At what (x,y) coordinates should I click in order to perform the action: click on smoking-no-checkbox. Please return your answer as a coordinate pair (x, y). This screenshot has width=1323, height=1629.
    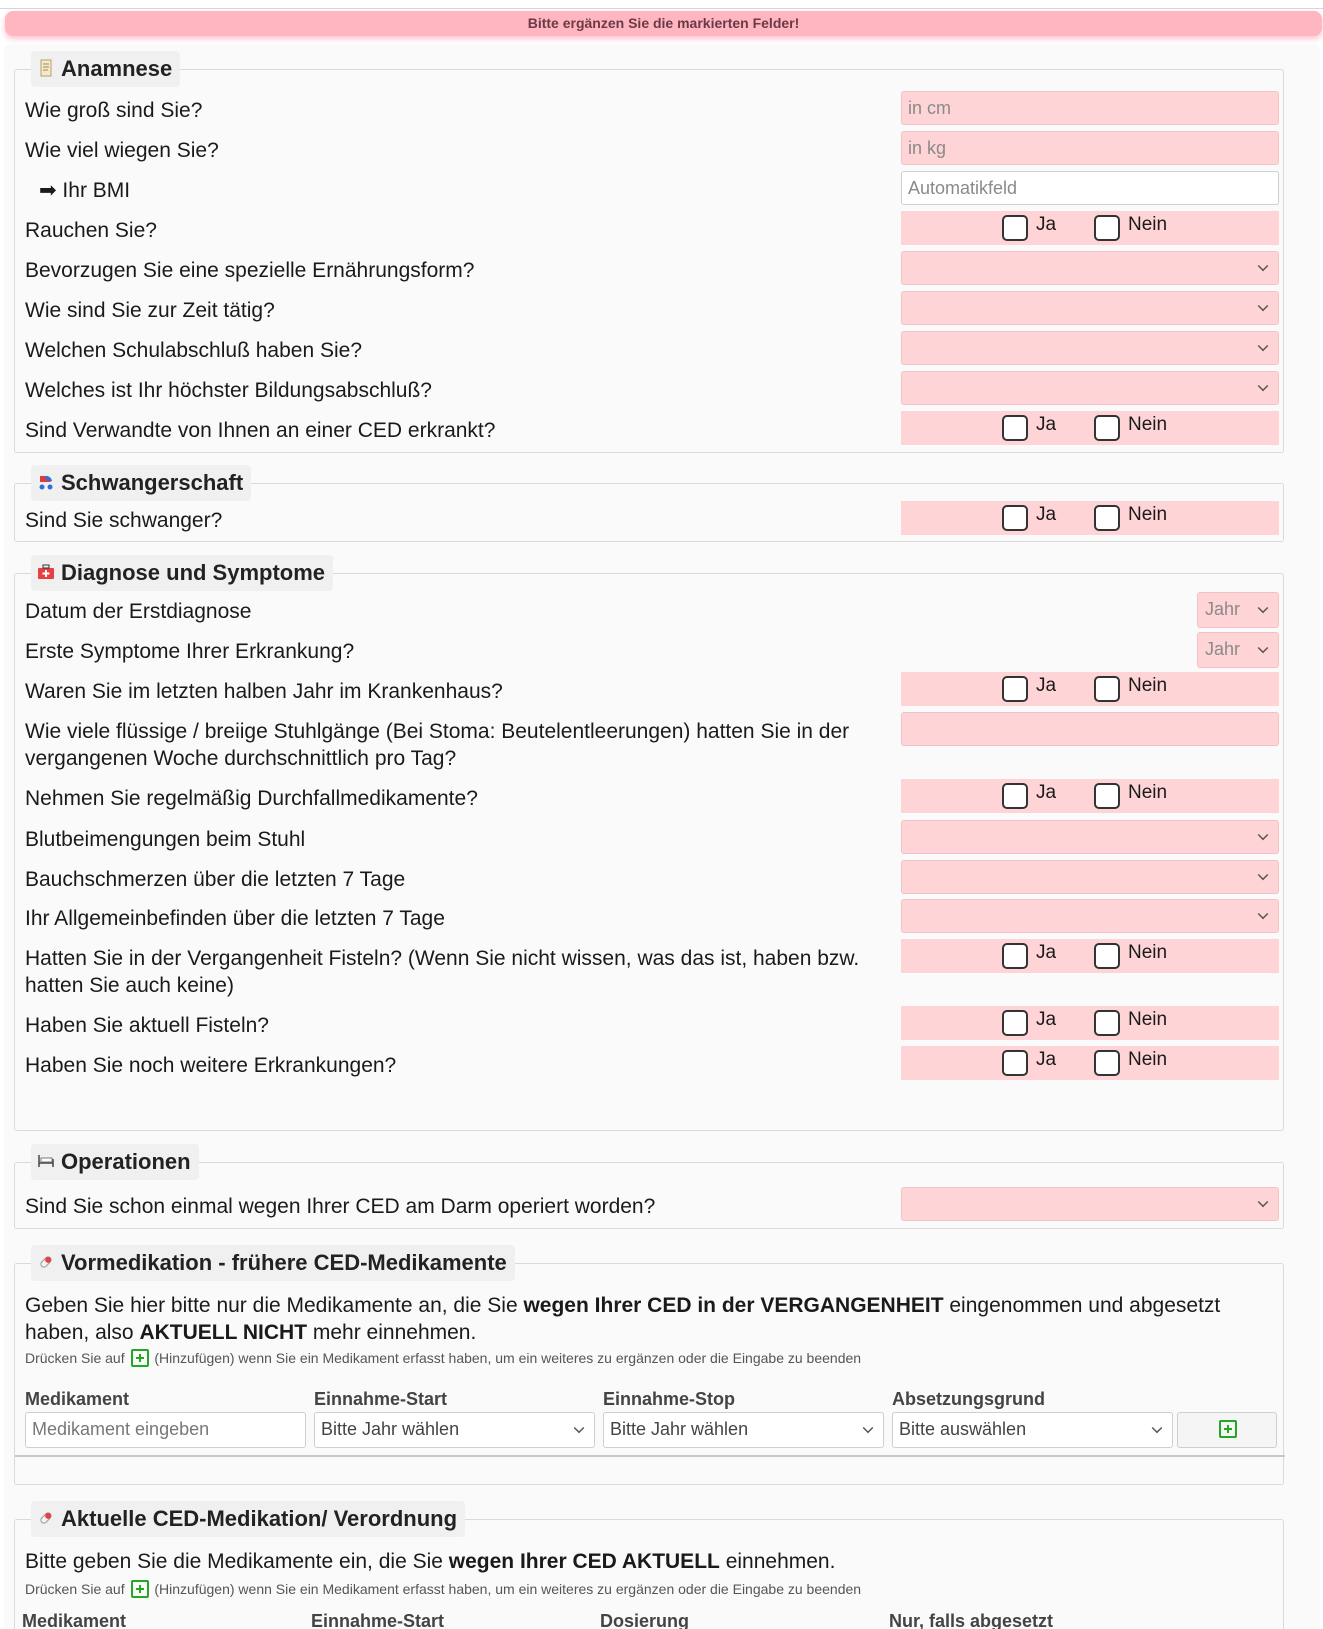
    Looking at the image, I should click on (1107, 228).